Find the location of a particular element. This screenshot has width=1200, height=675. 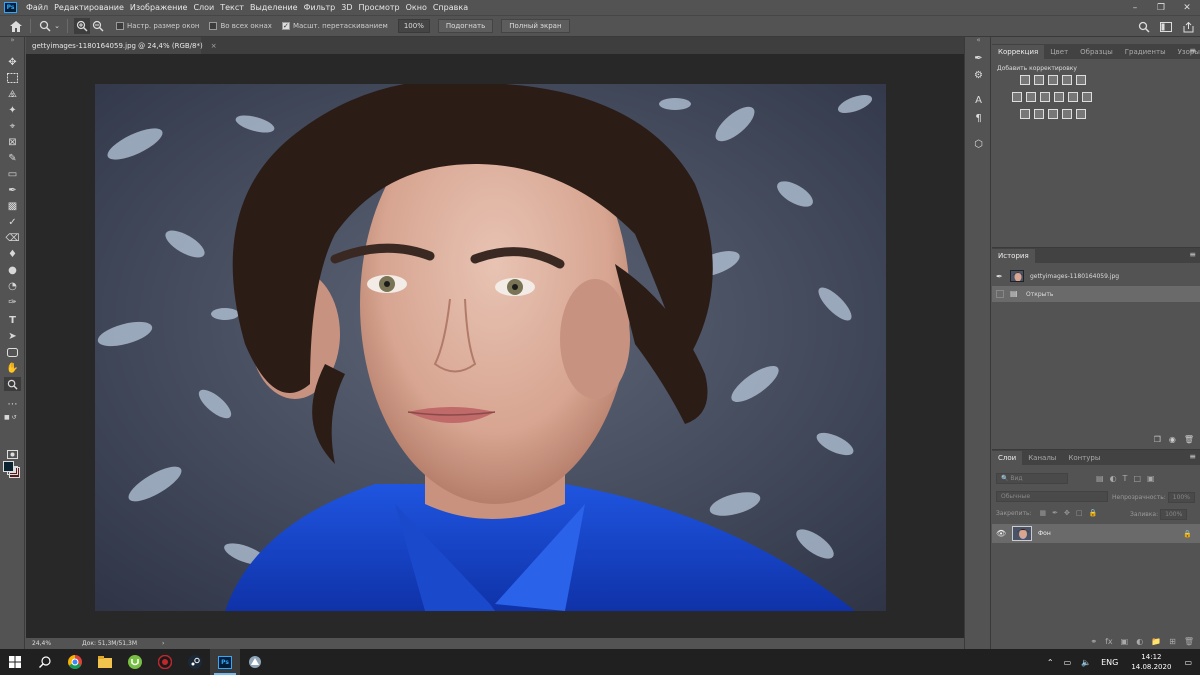

zoom-tool-icon is located at coordinates (45, 26).